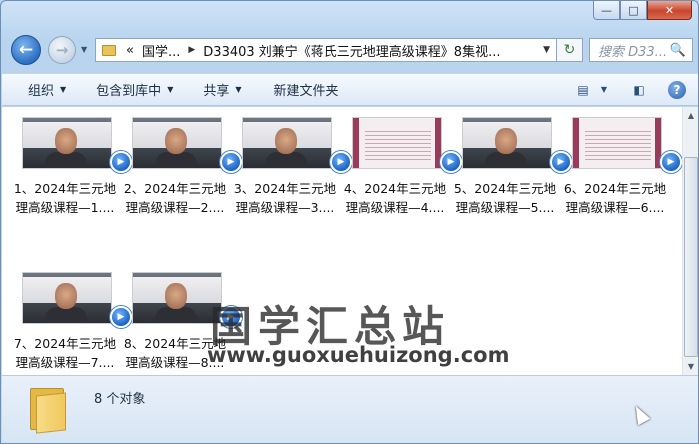  What do you see at coordinates (505, 188) in the screenshot?
I see `file-name-line: 5、2024年三元地` at bounding box center [505, 188].